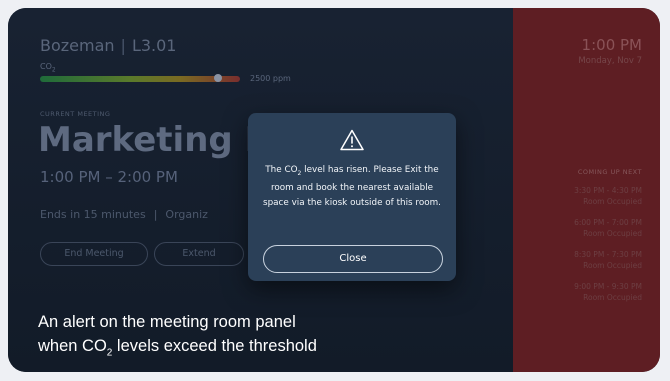 This screenshot has height=381, width=670. I want to click on co2-level-indicator, so click(218, 78).